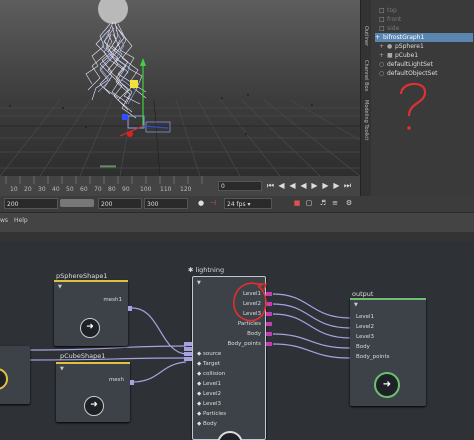 This screenshot has height=440, width=474. Describe the element at coordinates (269, 334) in the screenshot. I see `port-out-body` at that location.